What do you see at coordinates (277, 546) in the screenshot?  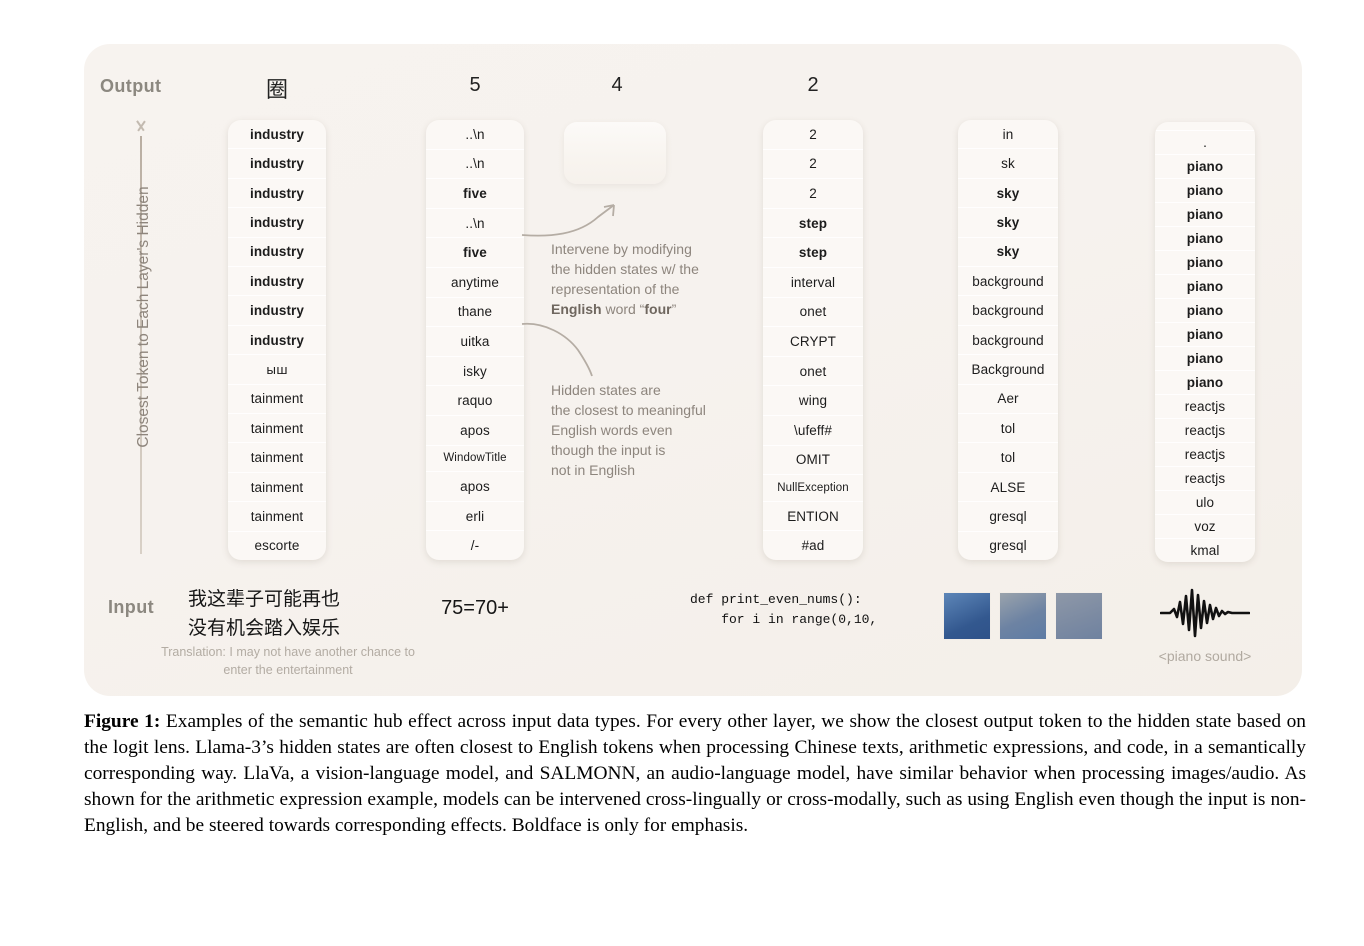 I see `token-cell: escorte` at bounding box center [277, 546].